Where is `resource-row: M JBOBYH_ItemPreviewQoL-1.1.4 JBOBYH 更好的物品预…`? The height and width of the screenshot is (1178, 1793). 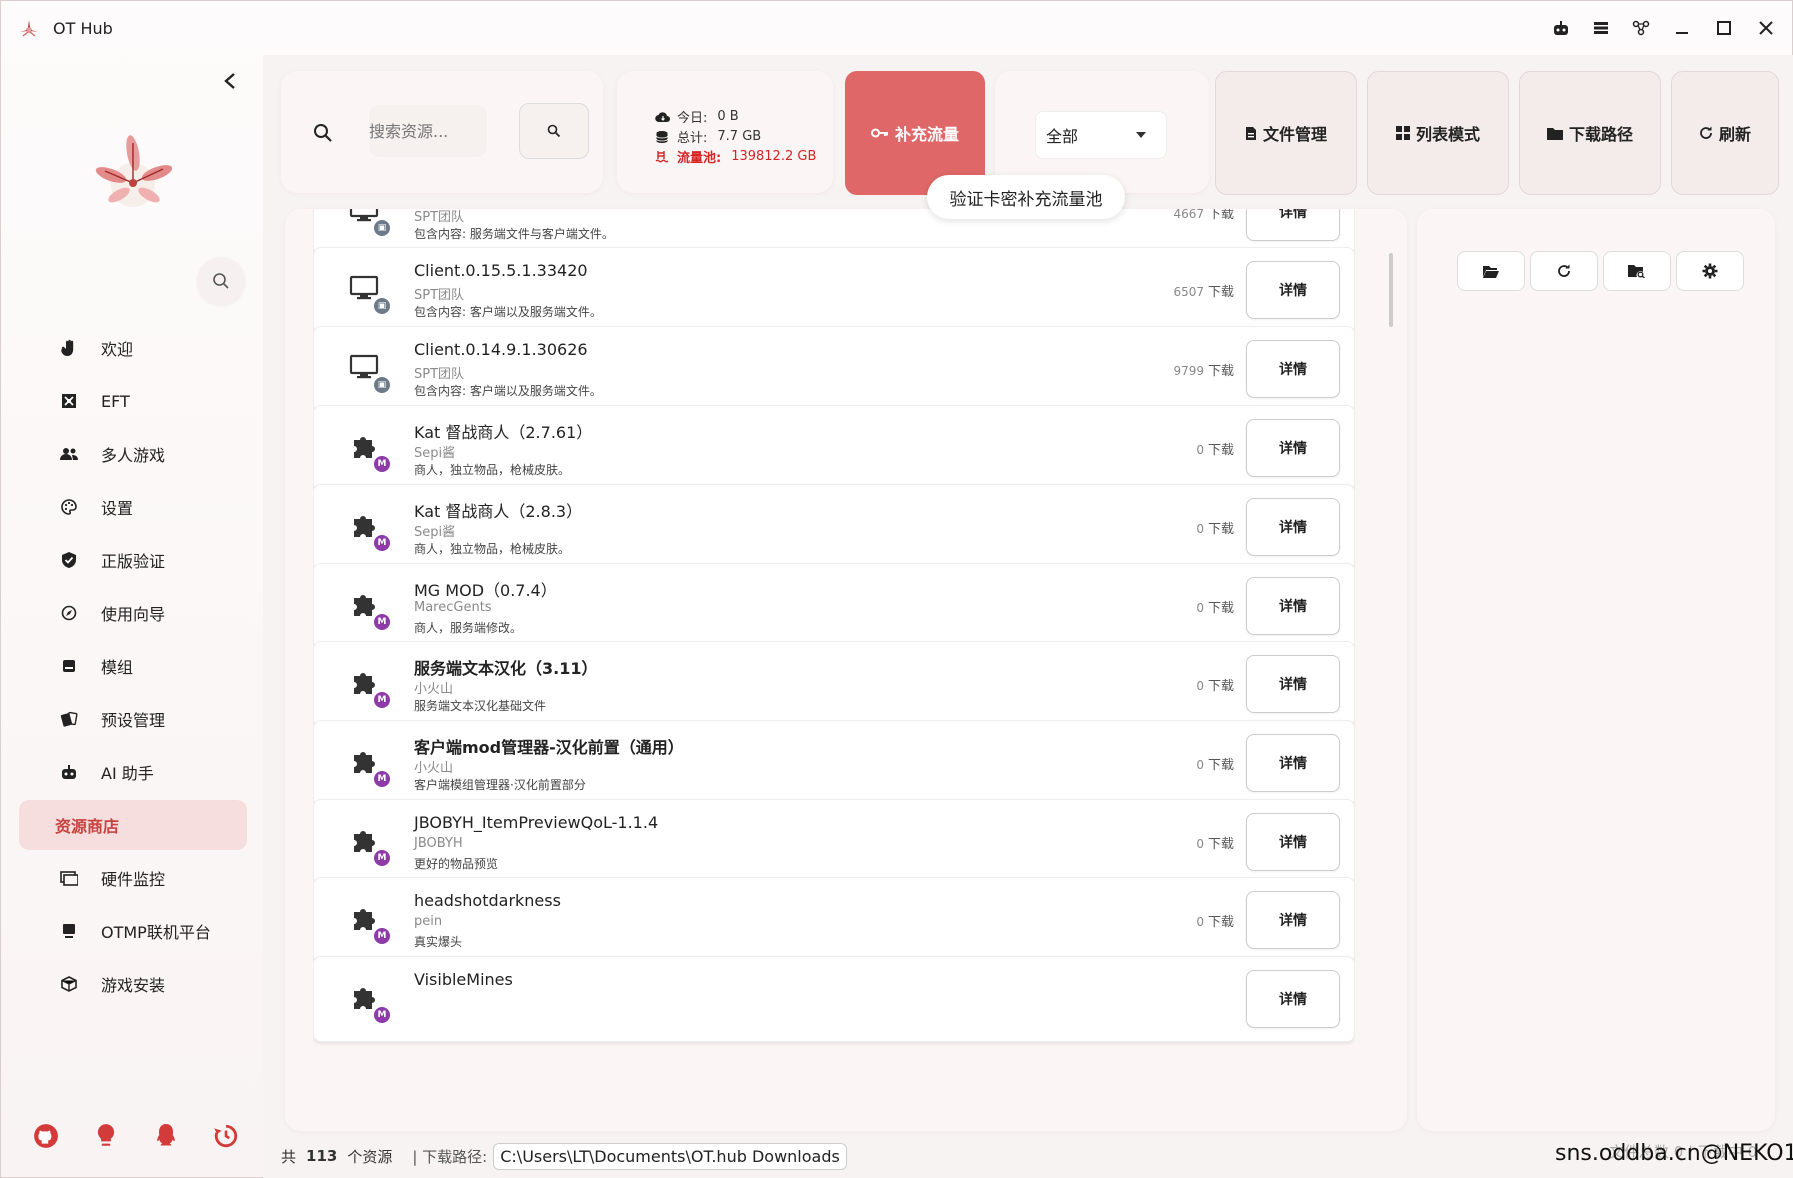
resource-row: M JBOBYH_ItemPreviewQoL-1.1.4 JBOBYH 更好的物品预… is located at coordinates (834, 842).